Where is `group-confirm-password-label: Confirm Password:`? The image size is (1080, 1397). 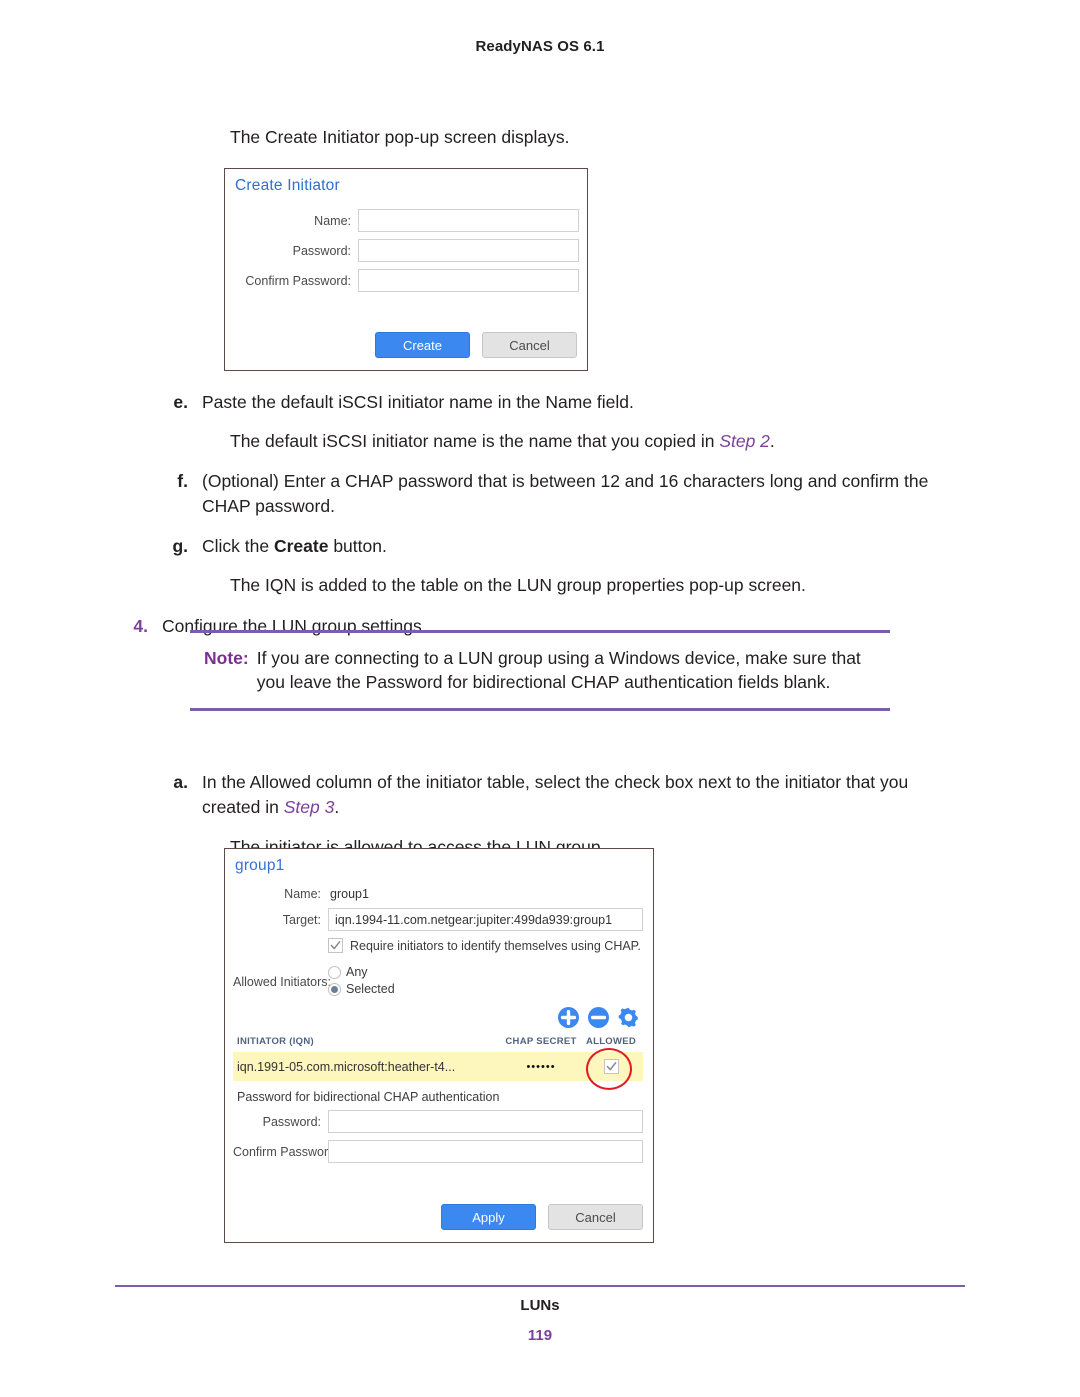
group-confirm-password-label: Confirm Password: is located at coordinates (286, 1151).